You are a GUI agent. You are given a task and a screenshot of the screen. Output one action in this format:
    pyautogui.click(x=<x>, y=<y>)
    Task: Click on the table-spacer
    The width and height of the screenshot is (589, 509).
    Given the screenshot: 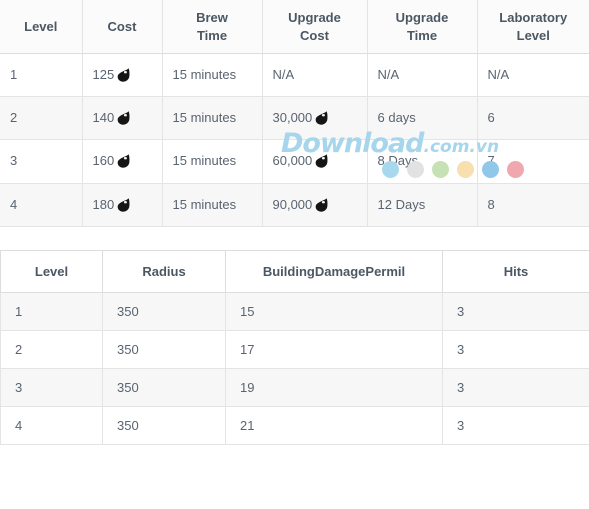 What is the action you would take?
    pyautogui.click(x=294, y=238)
    